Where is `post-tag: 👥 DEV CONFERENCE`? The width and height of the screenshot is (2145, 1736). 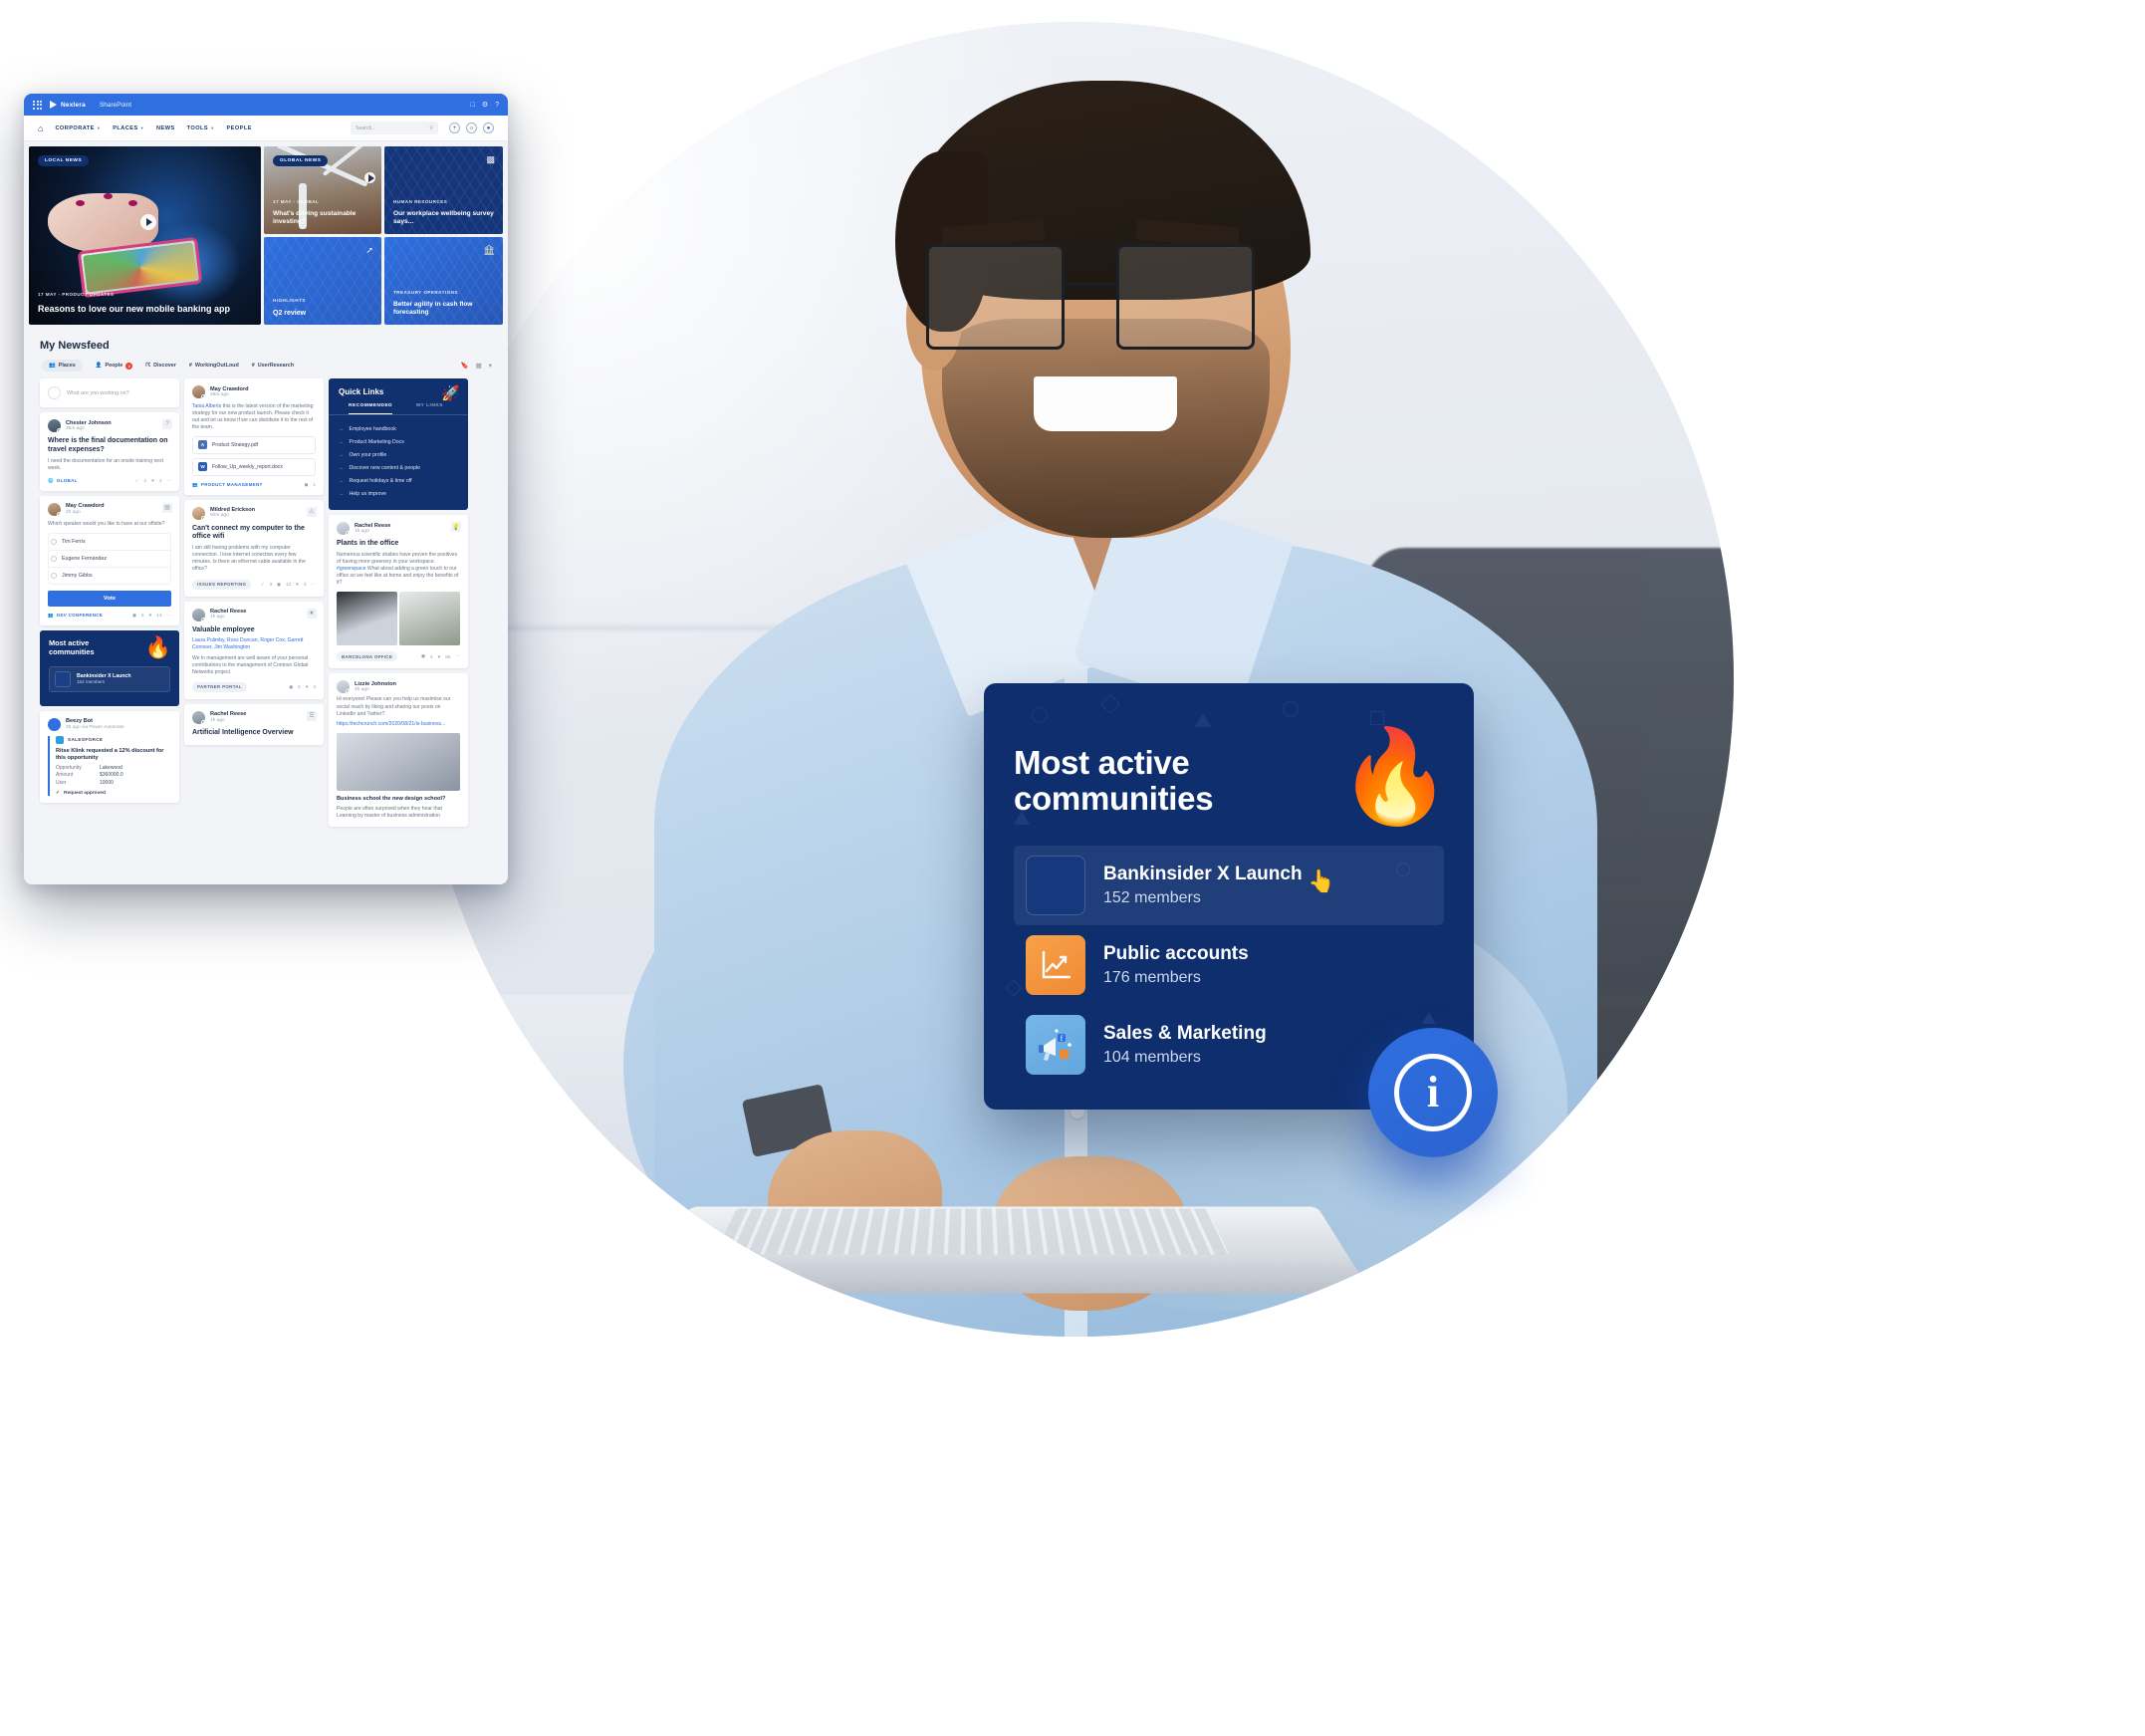 post-tag: 👥 DEV CONFERENCE is located at coordinates (75, 616).